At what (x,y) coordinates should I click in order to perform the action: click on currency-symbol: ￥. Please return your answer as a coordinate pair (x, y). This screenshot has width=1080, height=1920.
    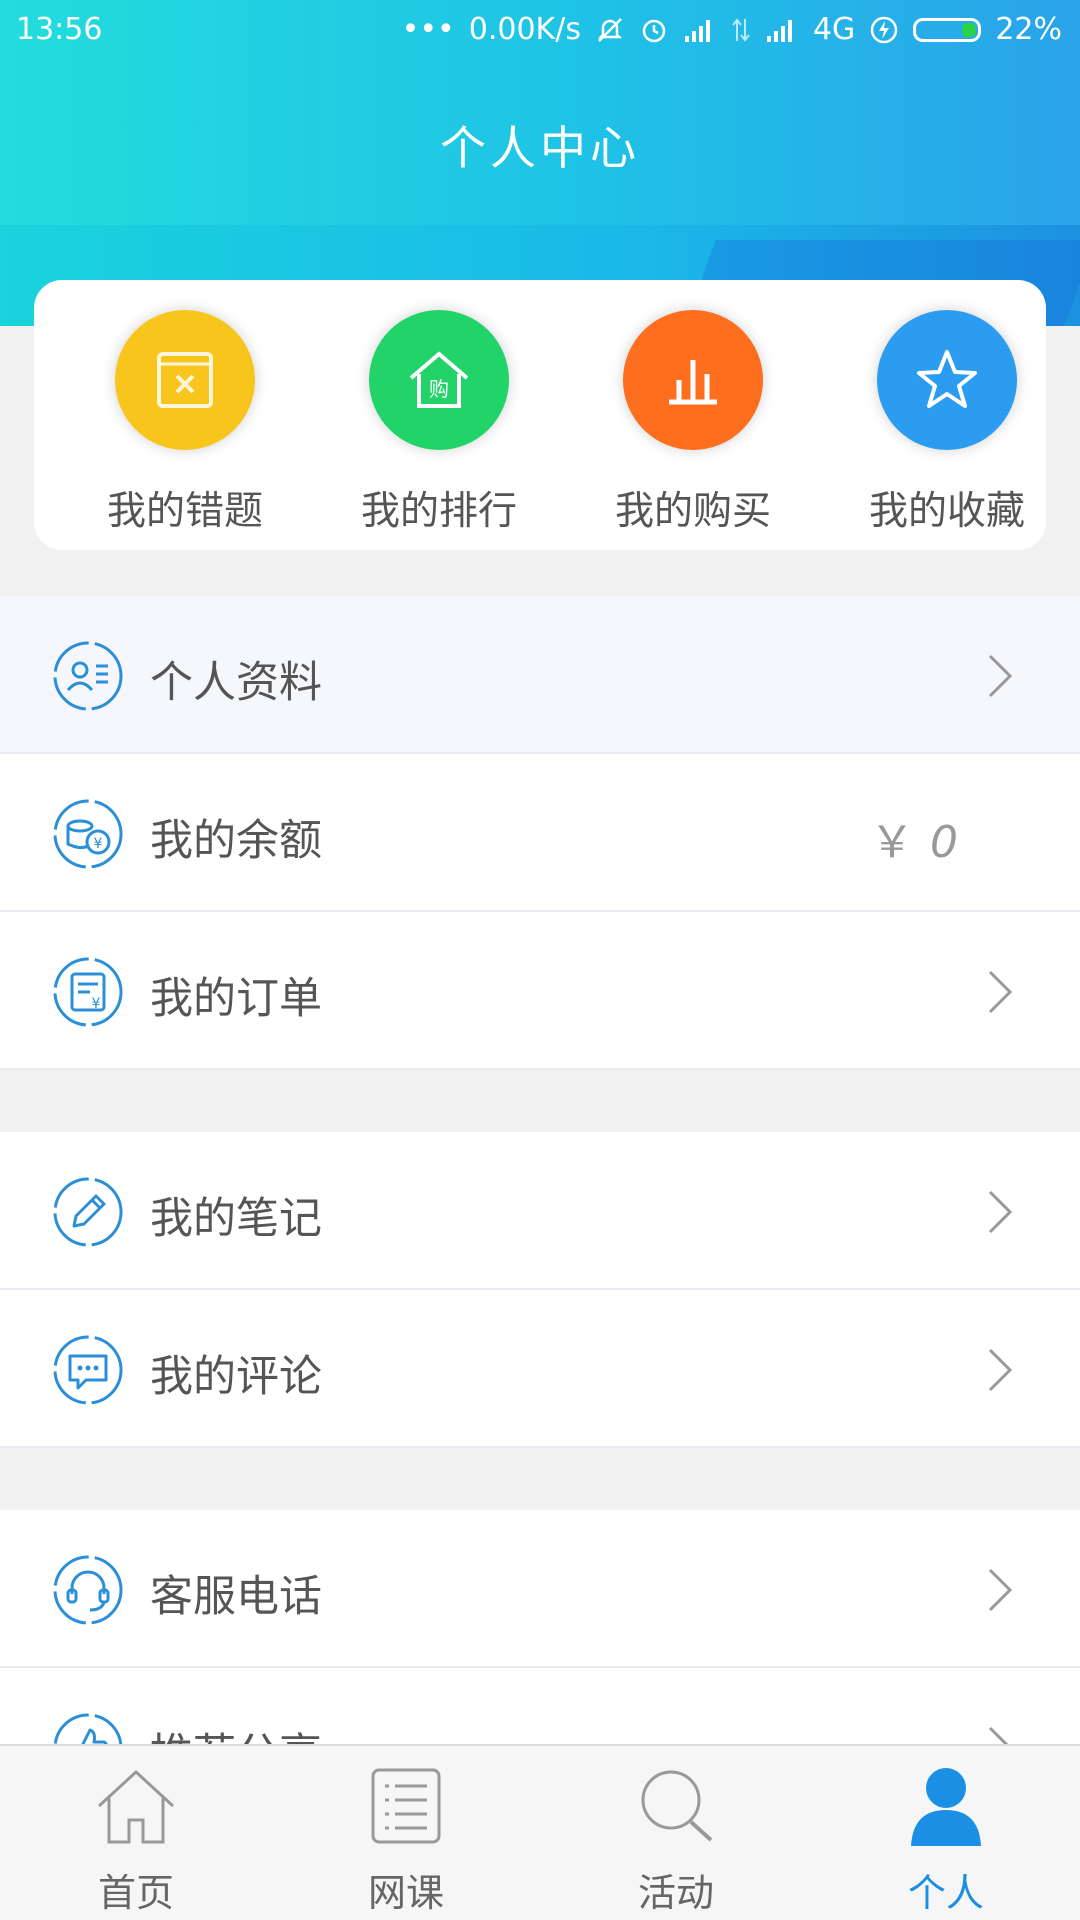
    Looking at the image, I should click on (892, 842).